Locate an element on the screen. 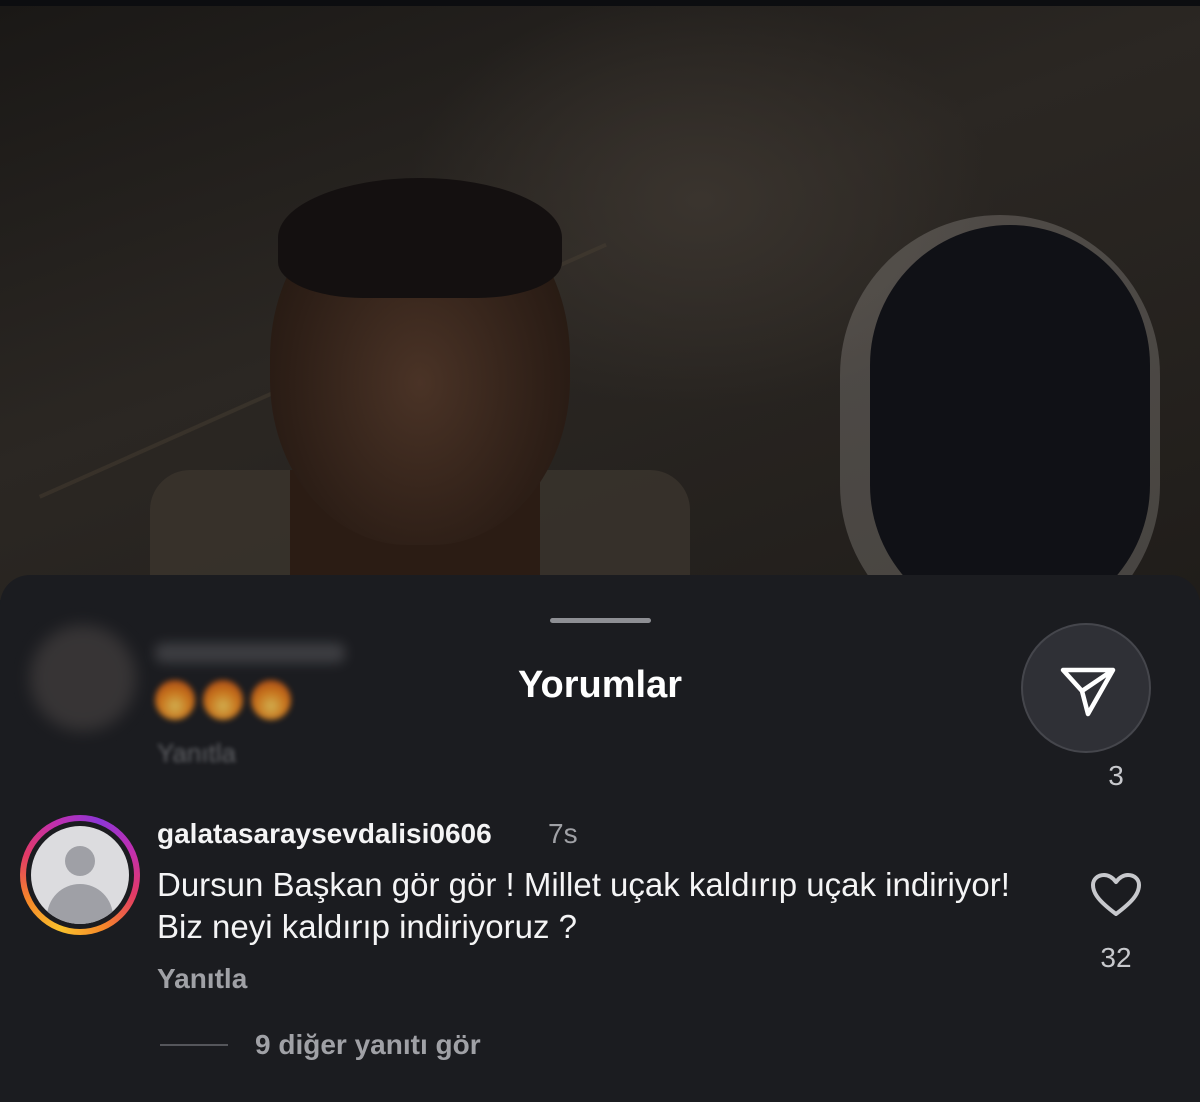 The image size is (1200, 1102). blurred-username is located at coordinates (250, 653).